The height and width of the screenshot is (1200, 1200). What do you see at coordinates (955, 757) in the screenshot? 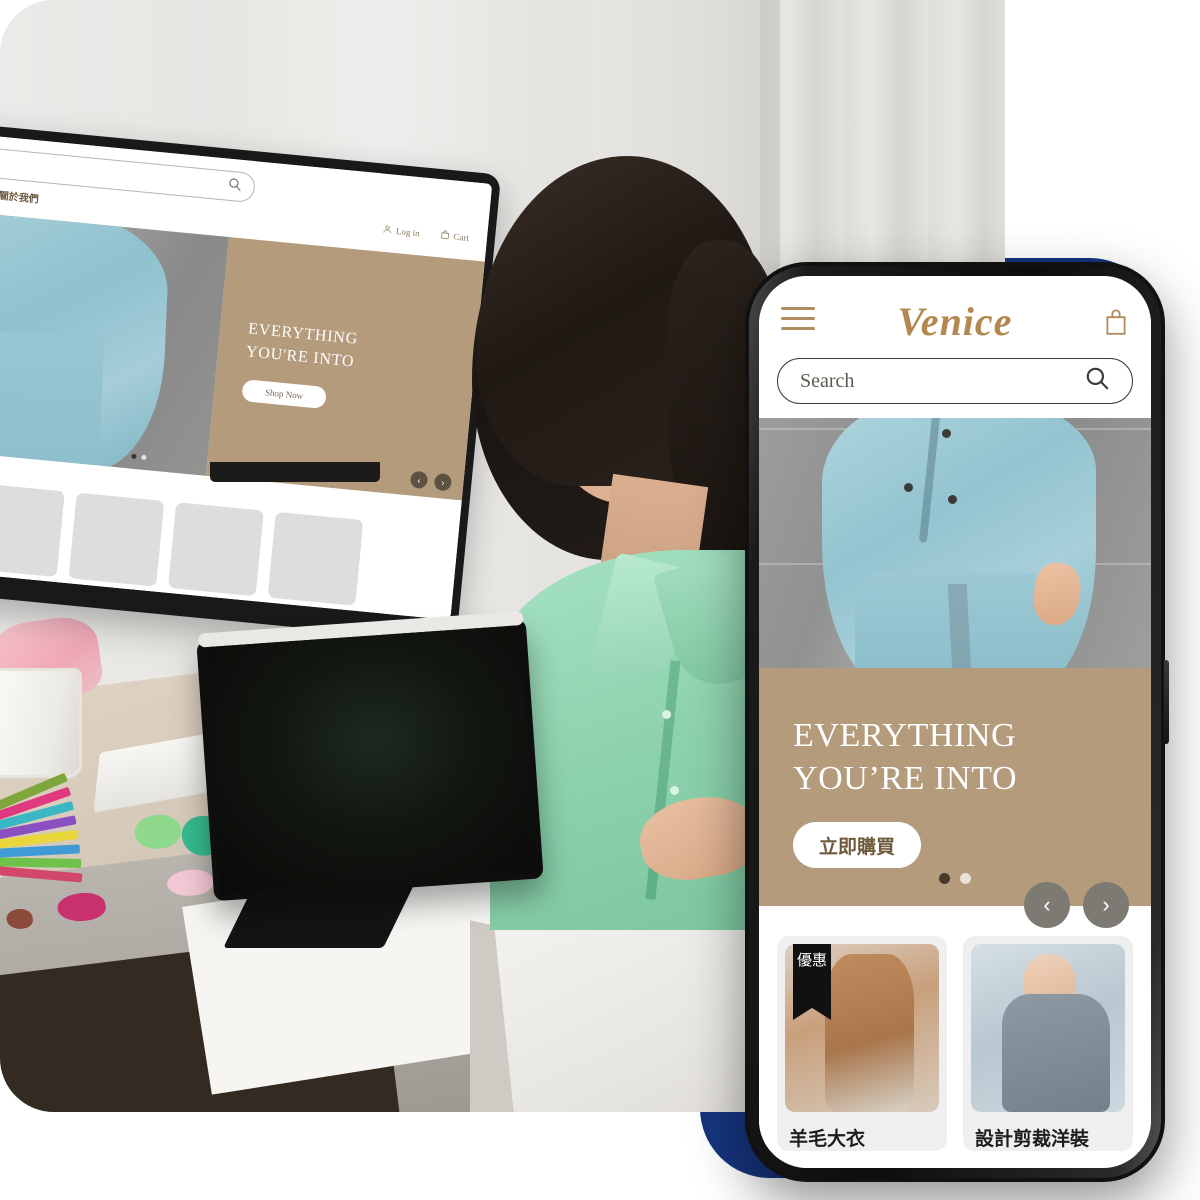
I see `hero-headline: EVERYTHING YOU’RE INTO` at bounding box center [955, 757].